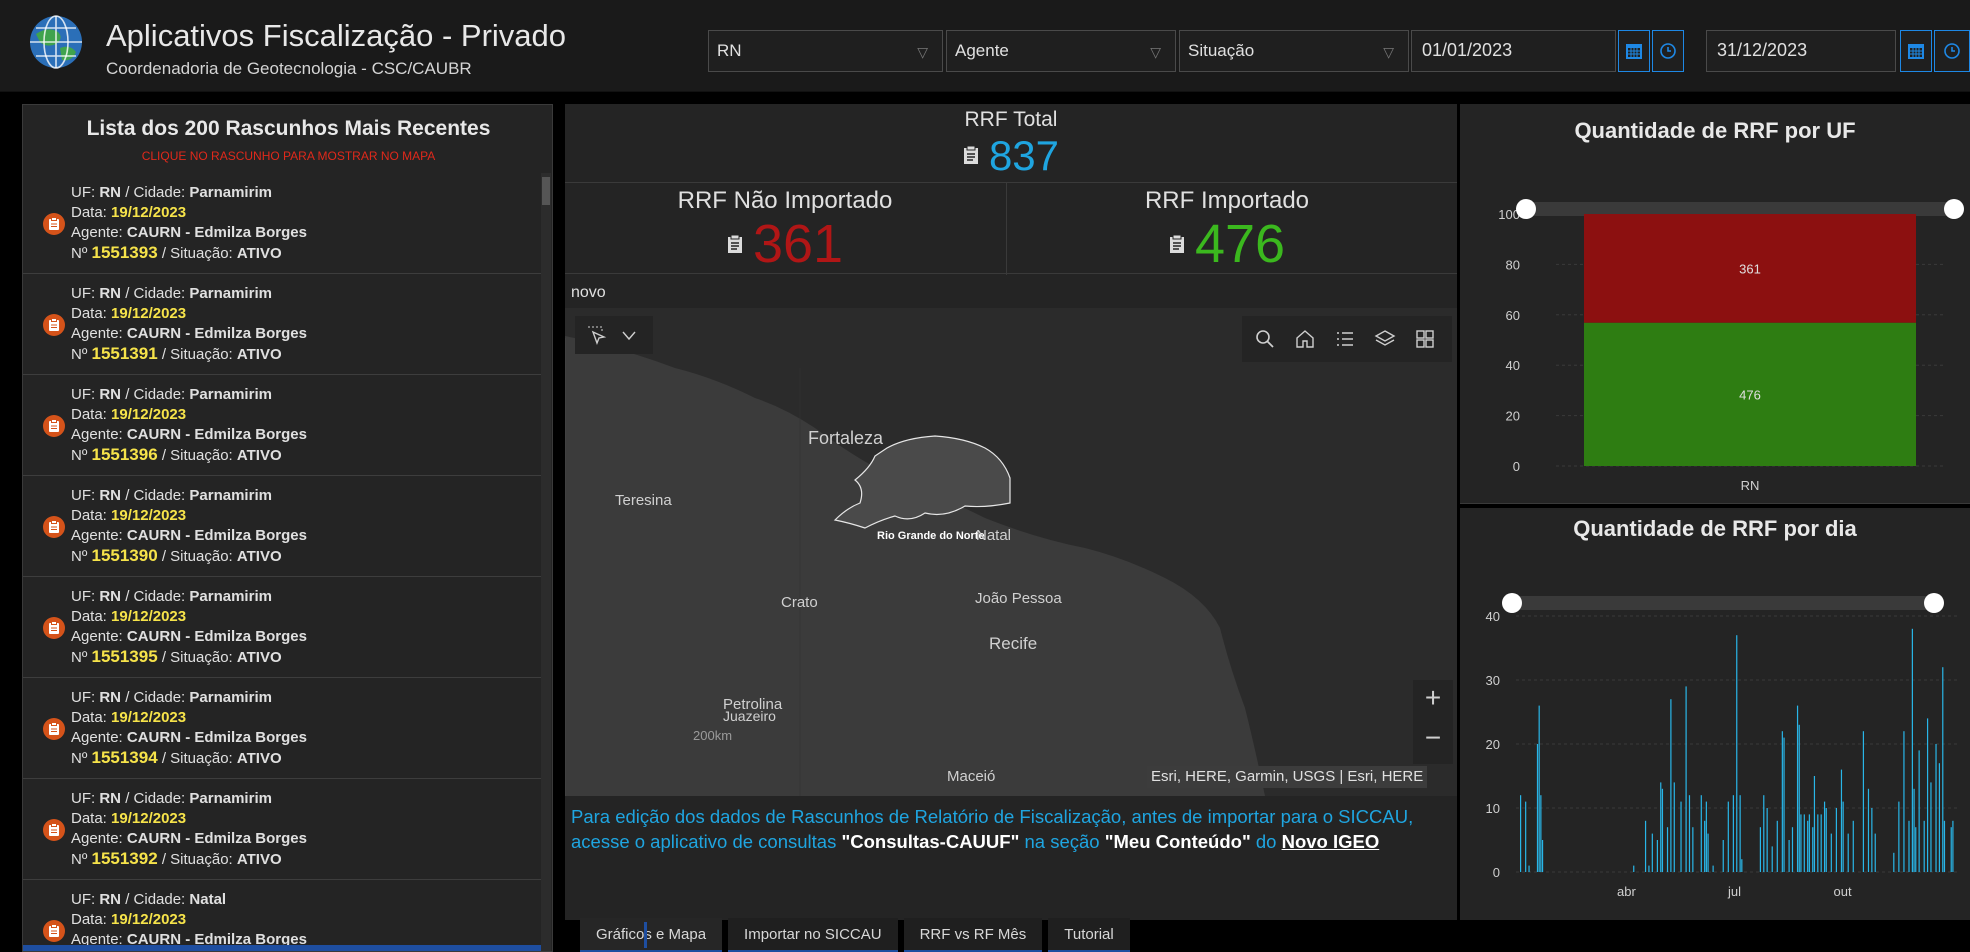  Describe the element at coordinates (1294, 51) in the screenshot. I see `situacao-select: Situação ▽` at that location.